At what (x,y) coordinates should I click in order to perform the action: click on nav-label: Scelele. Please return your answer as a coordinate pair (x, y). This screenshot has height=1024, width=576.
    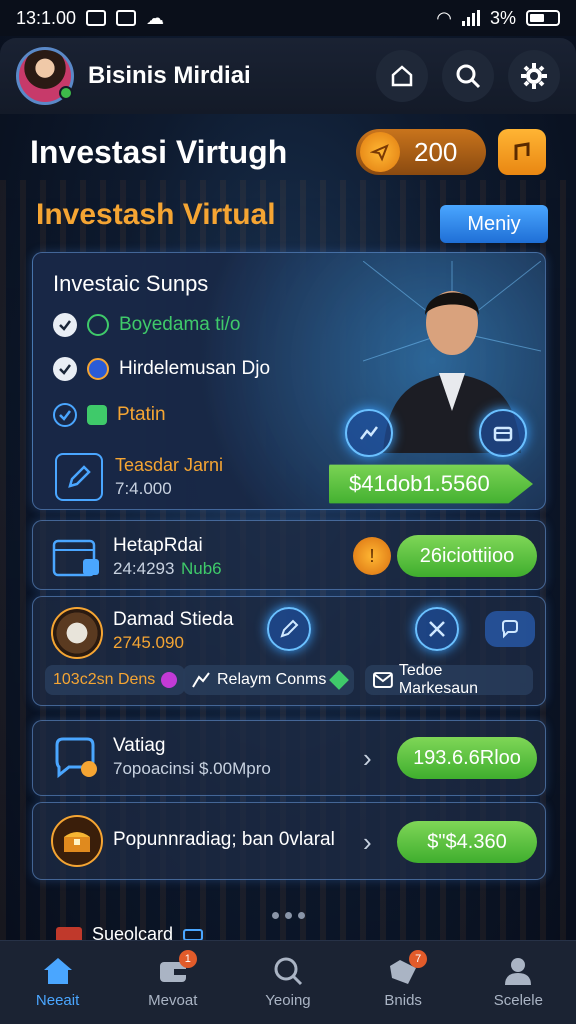
    Looking at the image, I should click on (518, 1000).